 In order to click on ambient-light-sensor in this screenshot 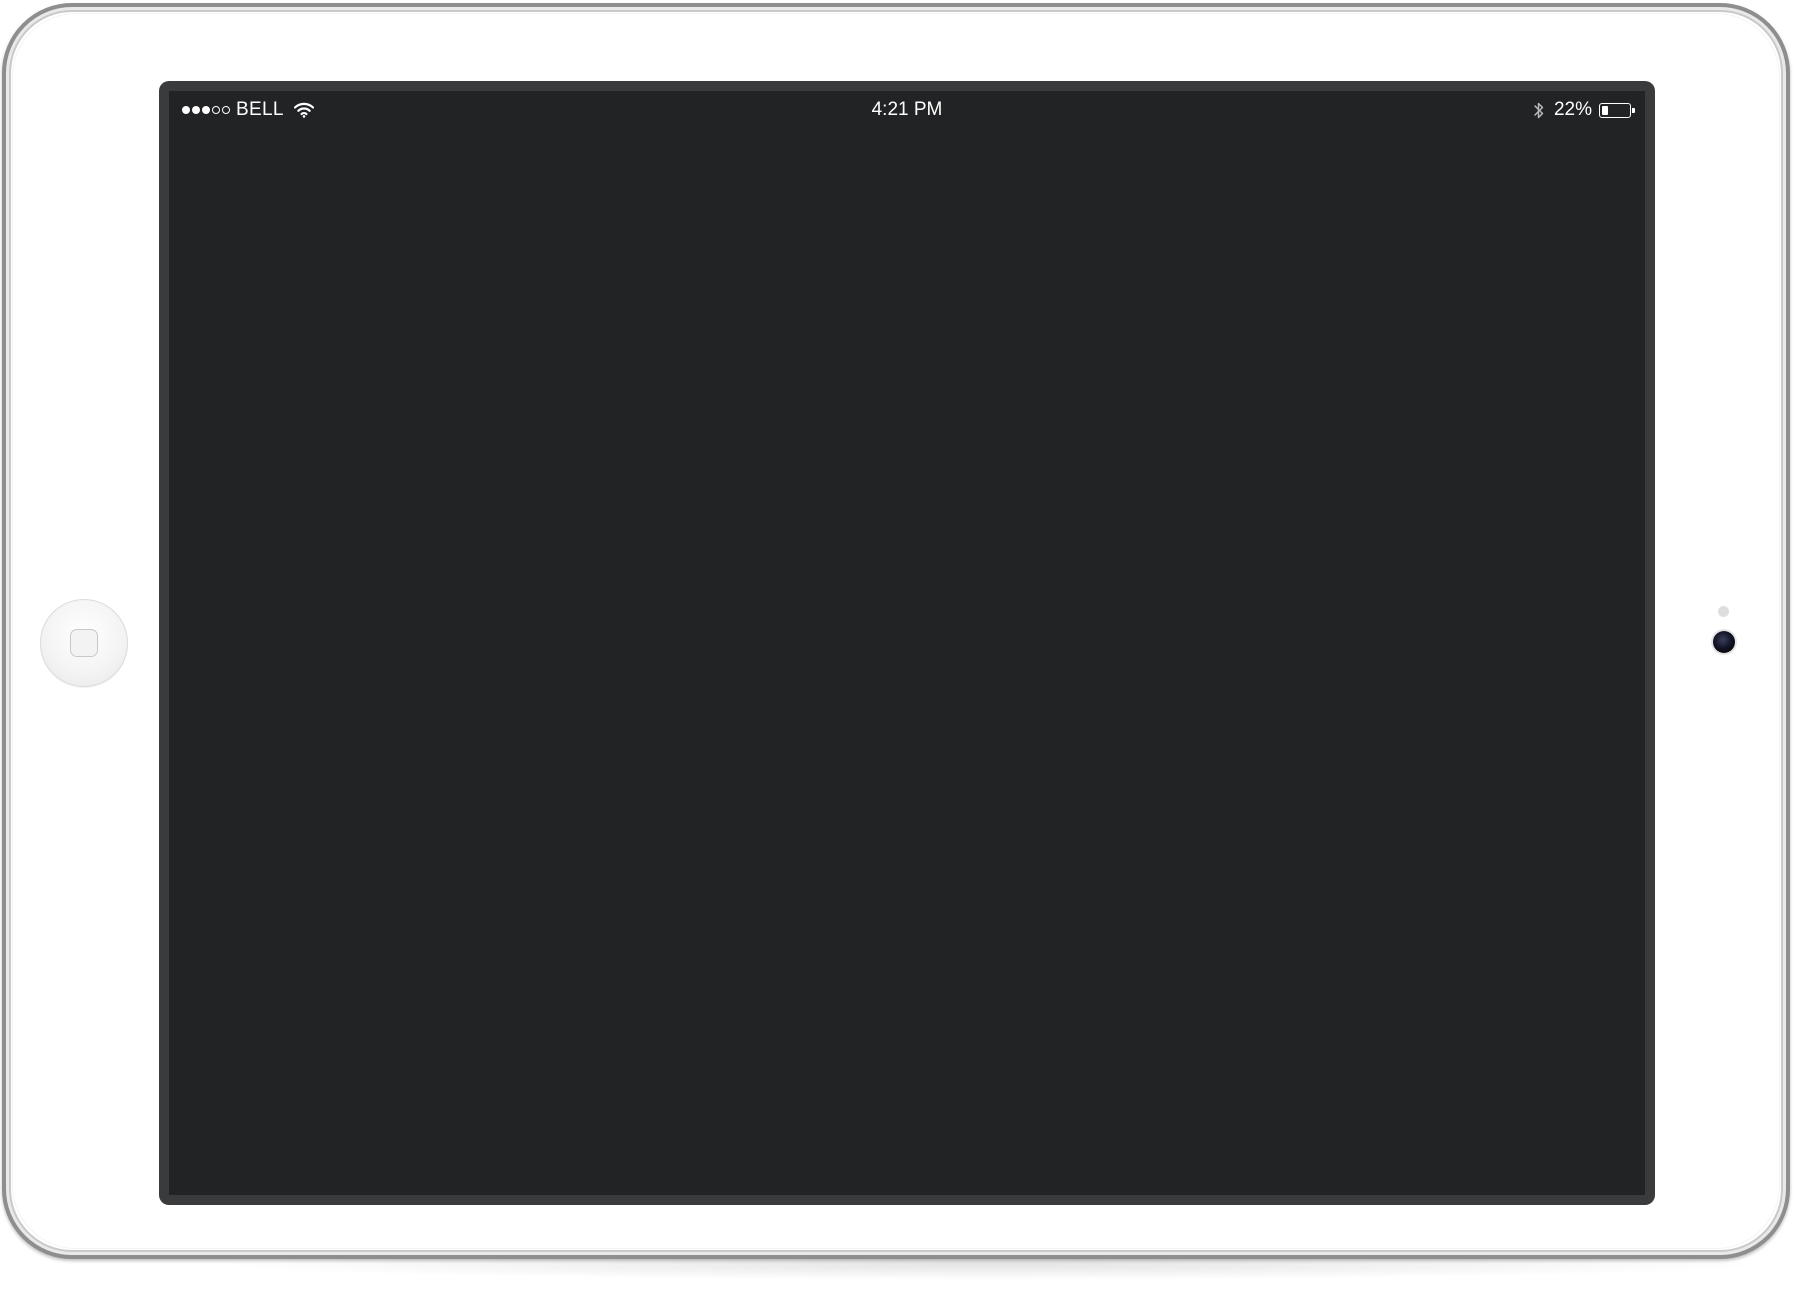, I will do `click(1723, 611)`.